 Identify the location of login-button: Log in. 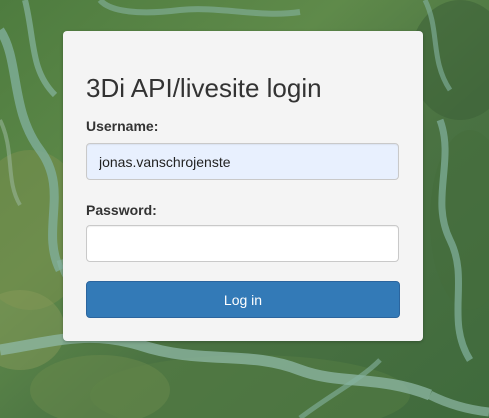
(243, 299).